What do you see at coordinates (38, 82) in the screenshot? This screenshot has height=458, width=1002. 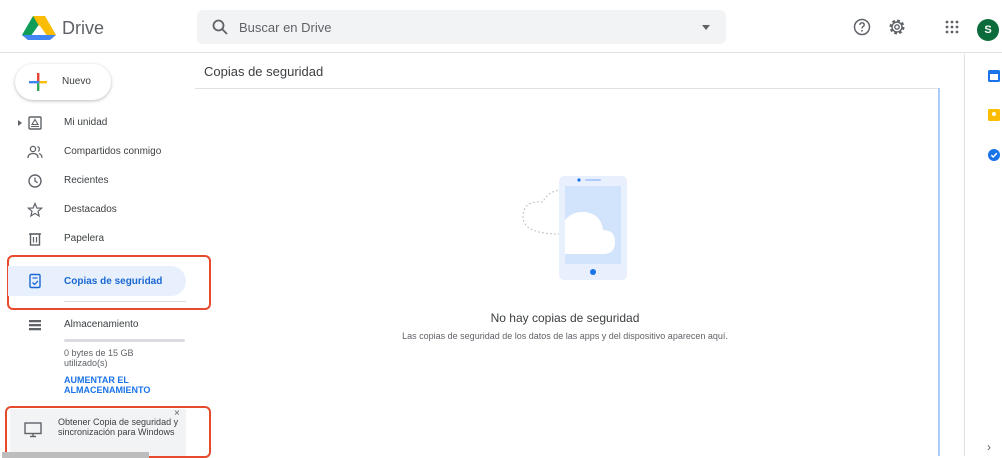 I see `plus-icon` at bounding box center [38, 82].